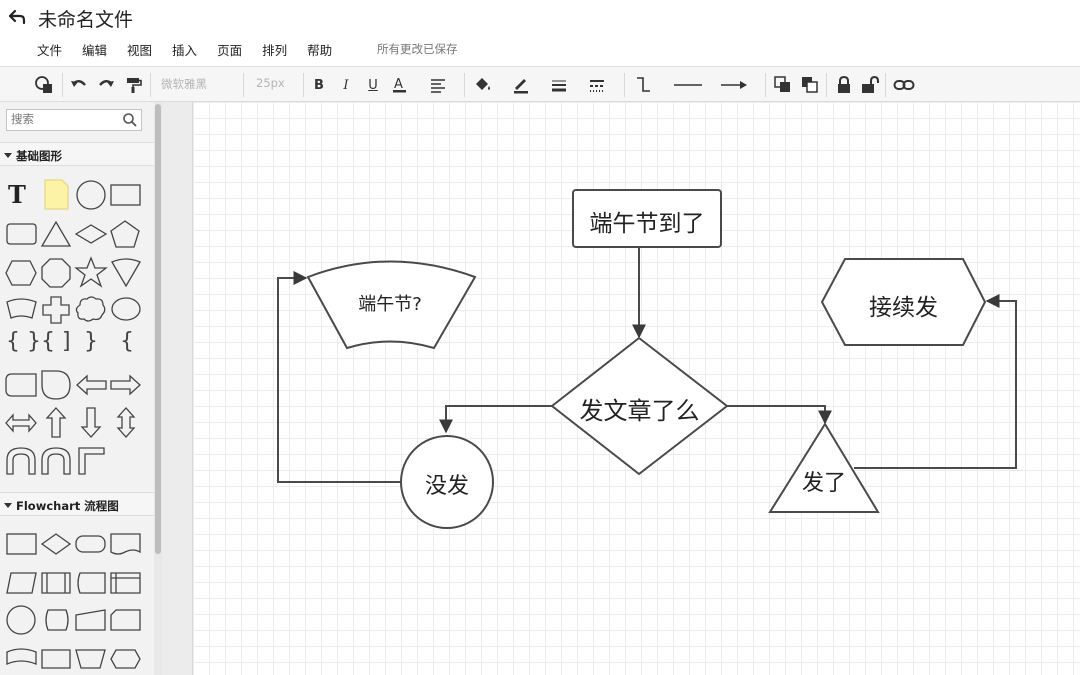  Describe the element at coordinates (346, 85) in the screenshot. I see `italic-icon: I` at that location.